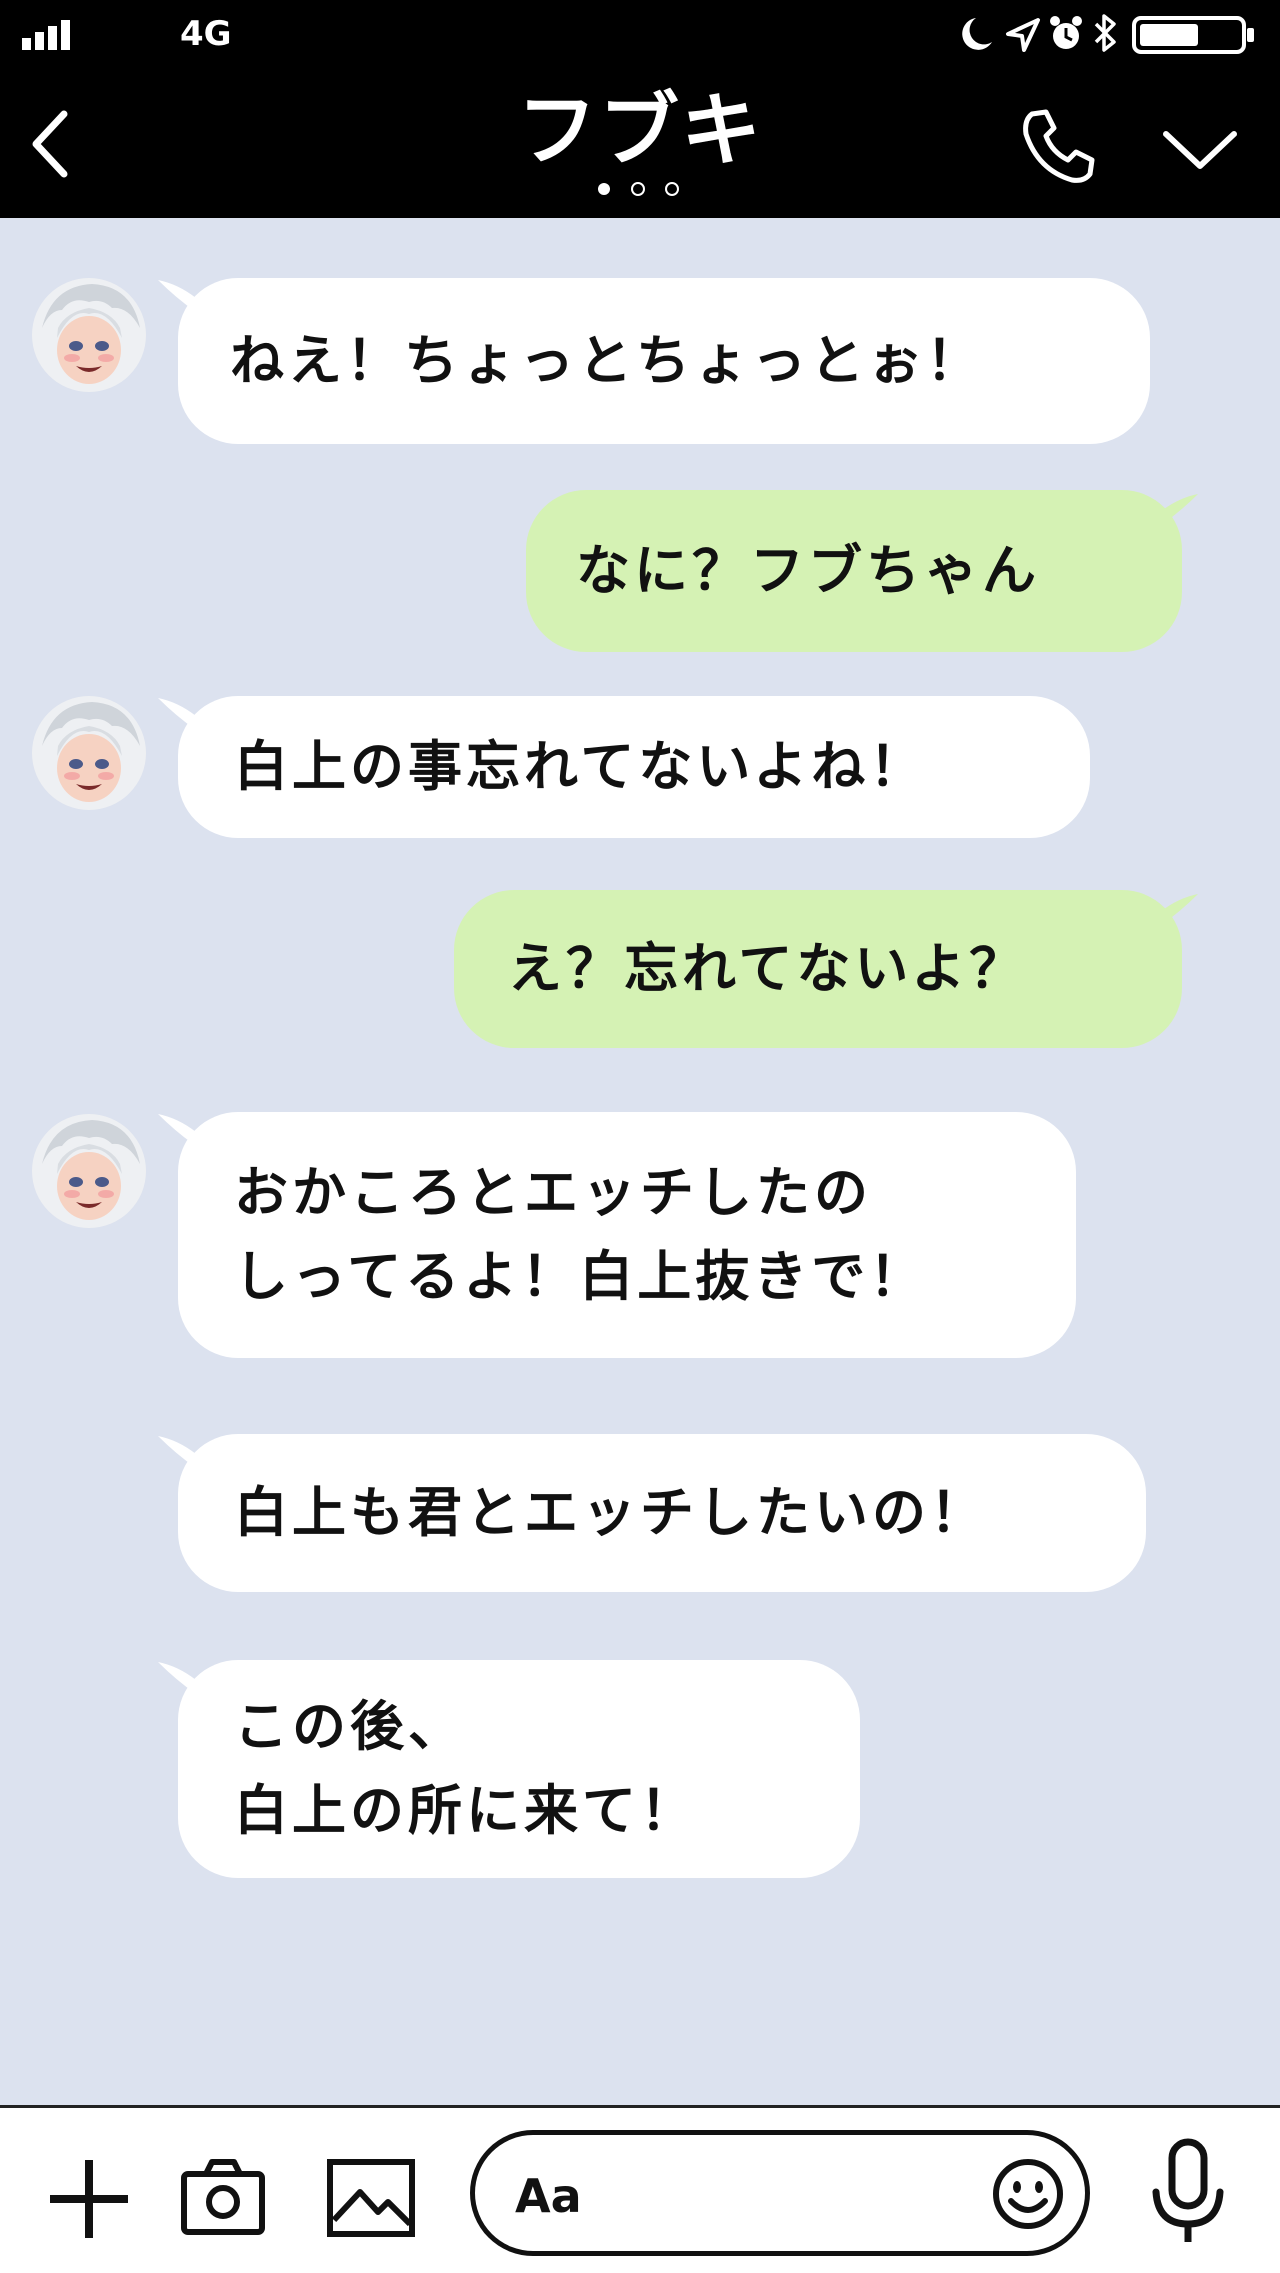 The height and width of the screenshot is (2273, 1280). Describe the element at coordinates (638, 189) in the screenshot. I see `page-indicator` at that location.